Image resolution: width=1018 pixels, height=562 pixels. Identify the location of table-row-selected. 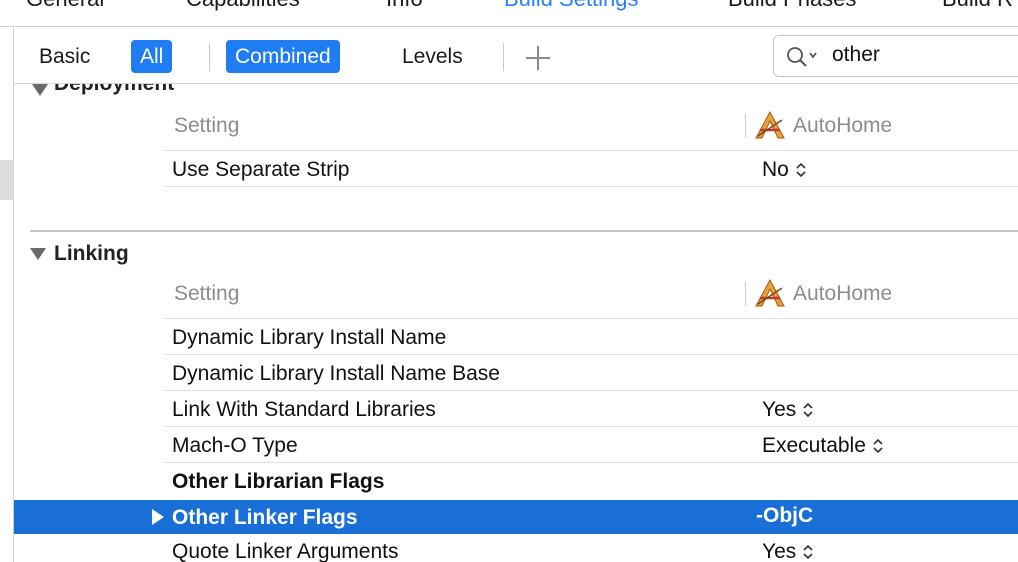
(516, 517).